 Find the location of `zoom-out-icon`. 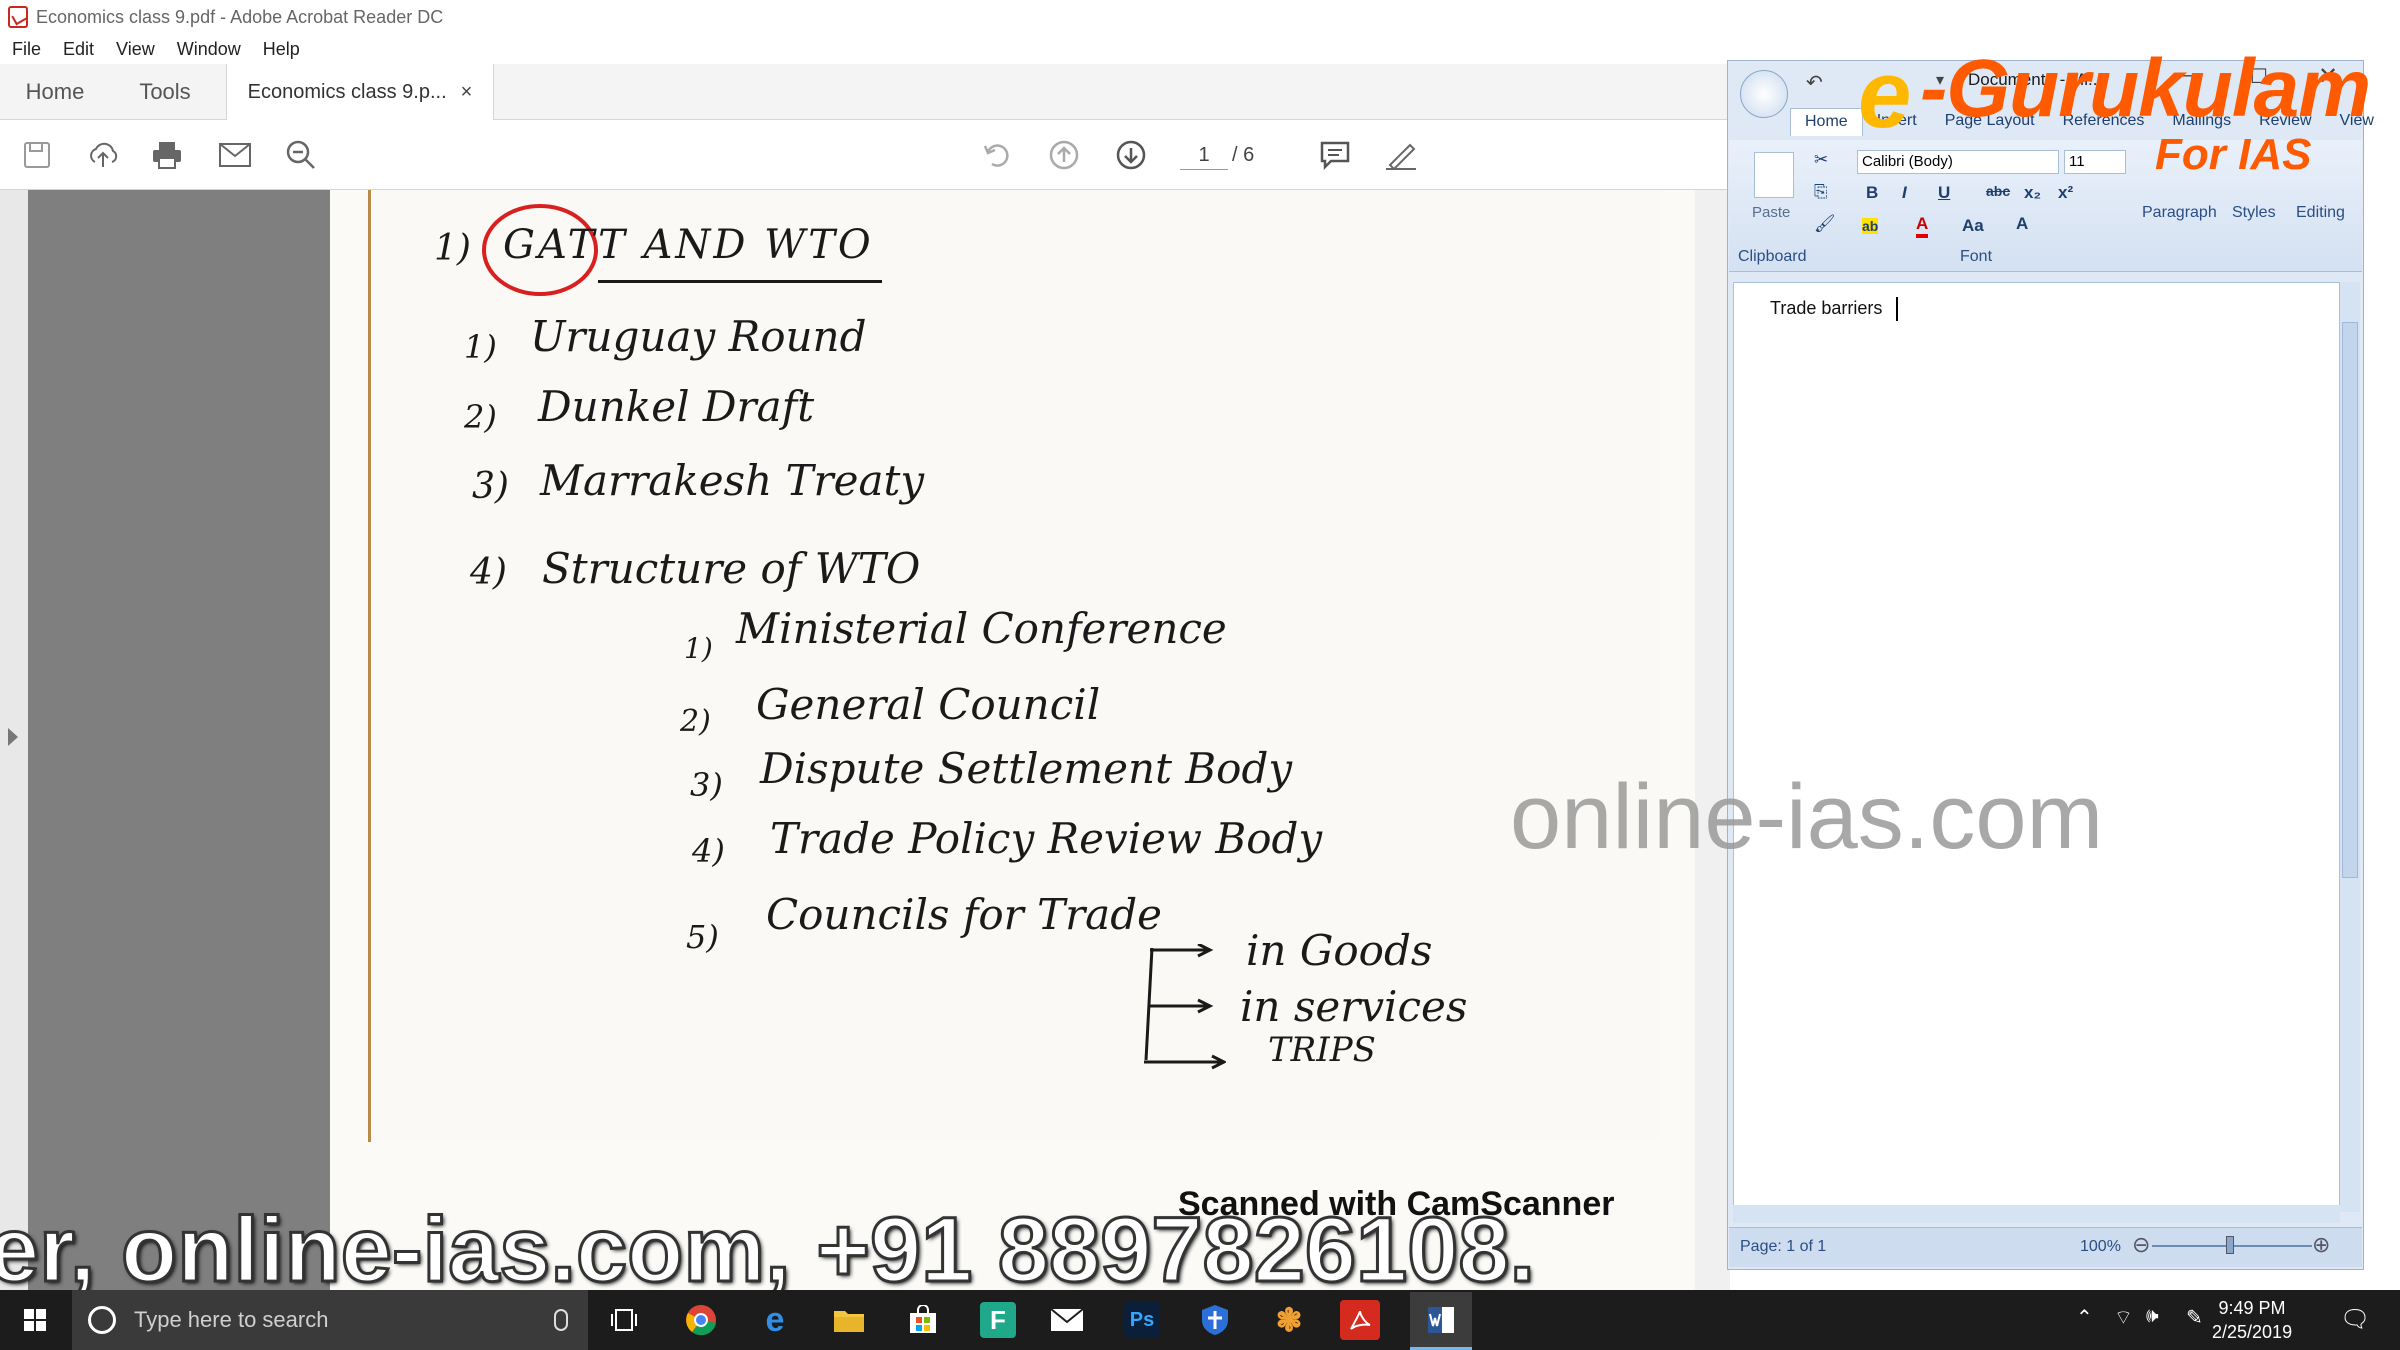

zoom-out-icon is located at coordinates (301, 155).